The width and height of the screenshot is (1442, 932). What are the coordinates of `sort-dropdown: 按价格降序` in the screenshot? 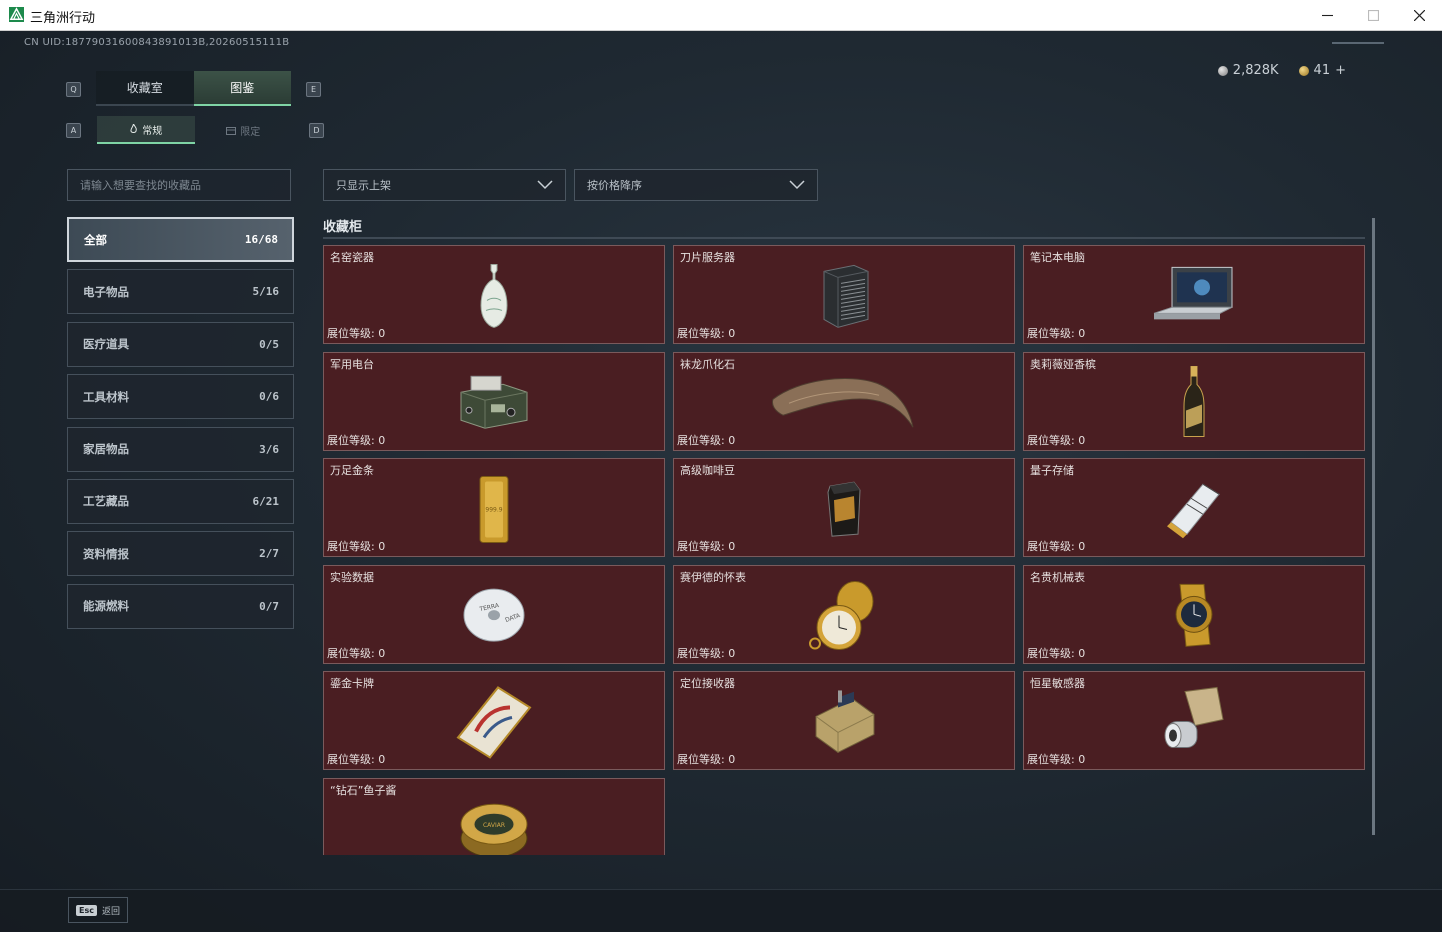 It's located at (696, 185).